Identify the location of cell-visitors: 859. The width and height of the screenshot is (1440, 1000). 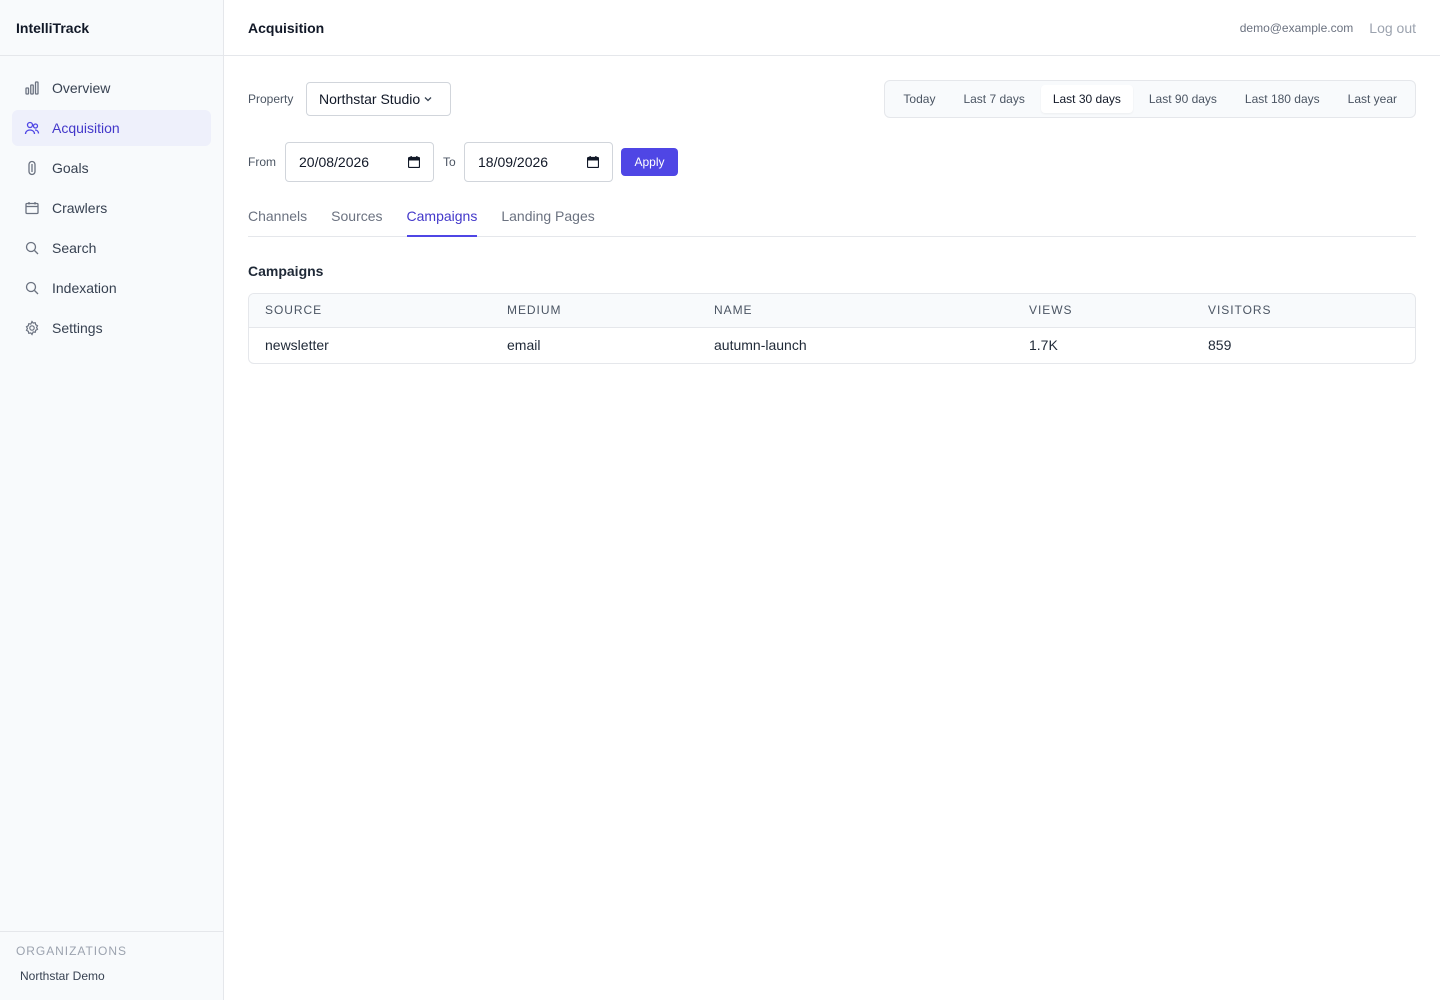
(1220, 345).